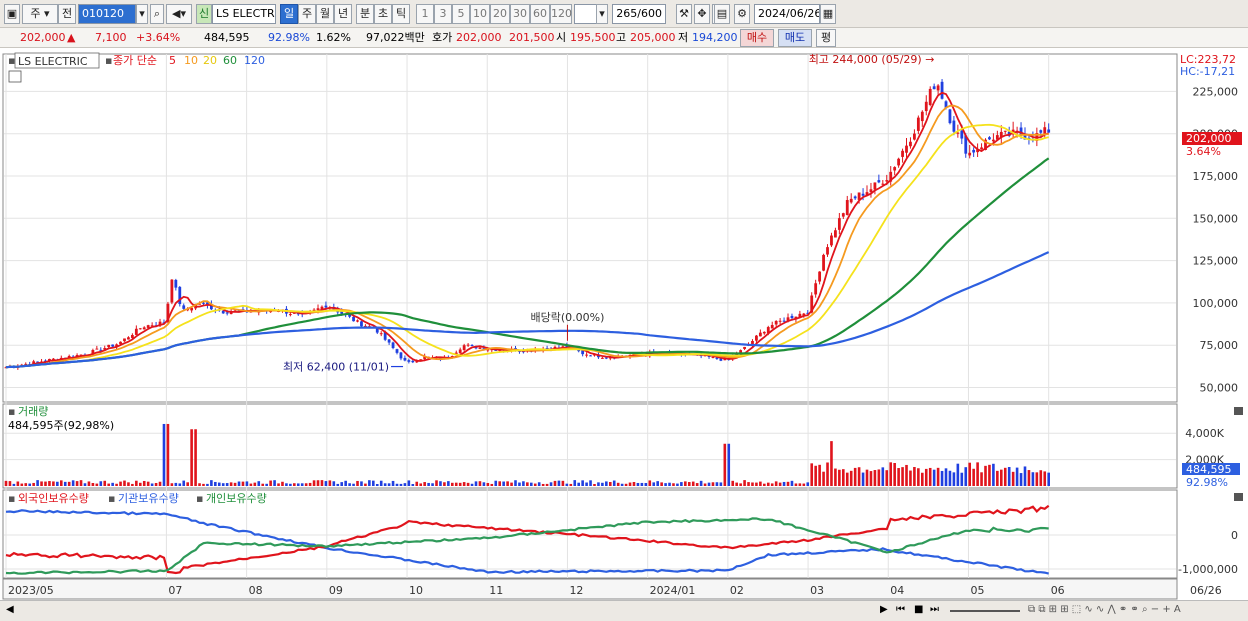  I want to click on interval-120: 120, so click(561, 14).